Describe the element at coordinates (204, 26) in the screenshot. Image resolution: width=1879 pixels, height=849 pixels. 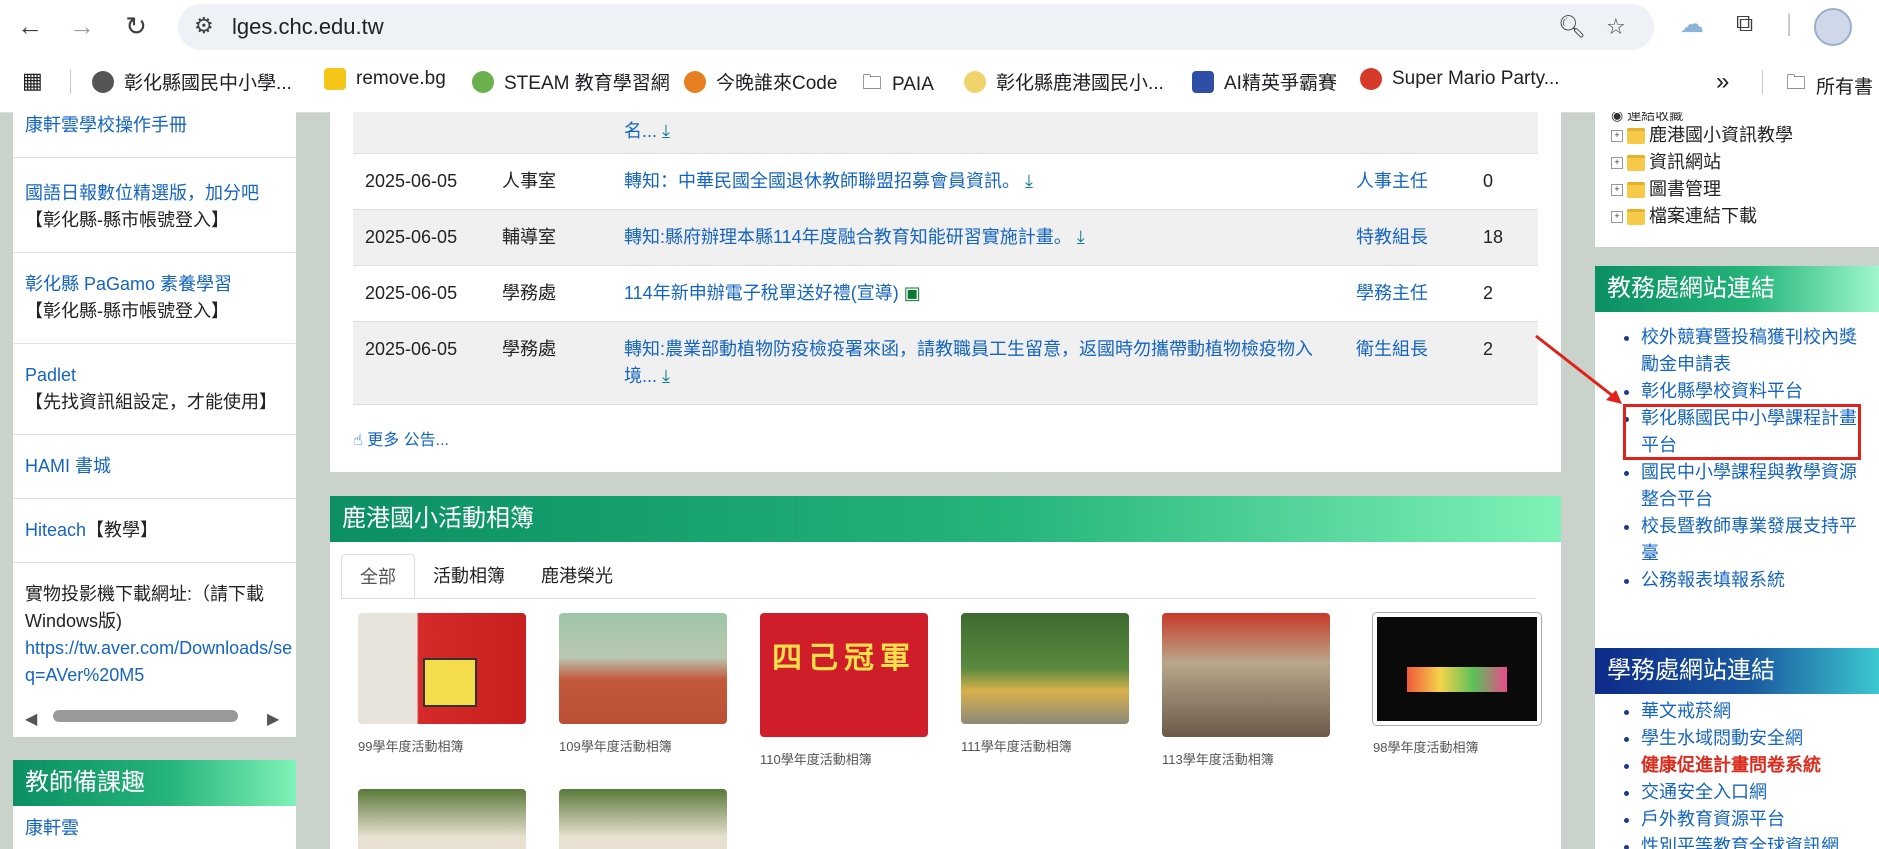
I see `site-info-icon: ⚙` at that location.